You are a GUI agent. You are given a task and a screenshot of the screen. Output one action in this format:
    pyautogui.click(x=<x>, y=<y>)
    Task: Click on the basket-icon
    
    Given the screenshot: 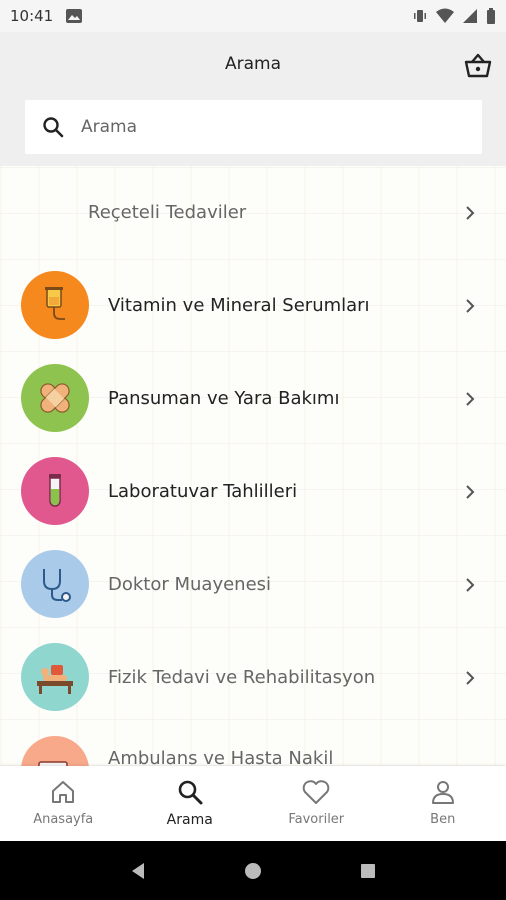 What is the action you would take?
    pyautogui.click(x=478, y=65)
    